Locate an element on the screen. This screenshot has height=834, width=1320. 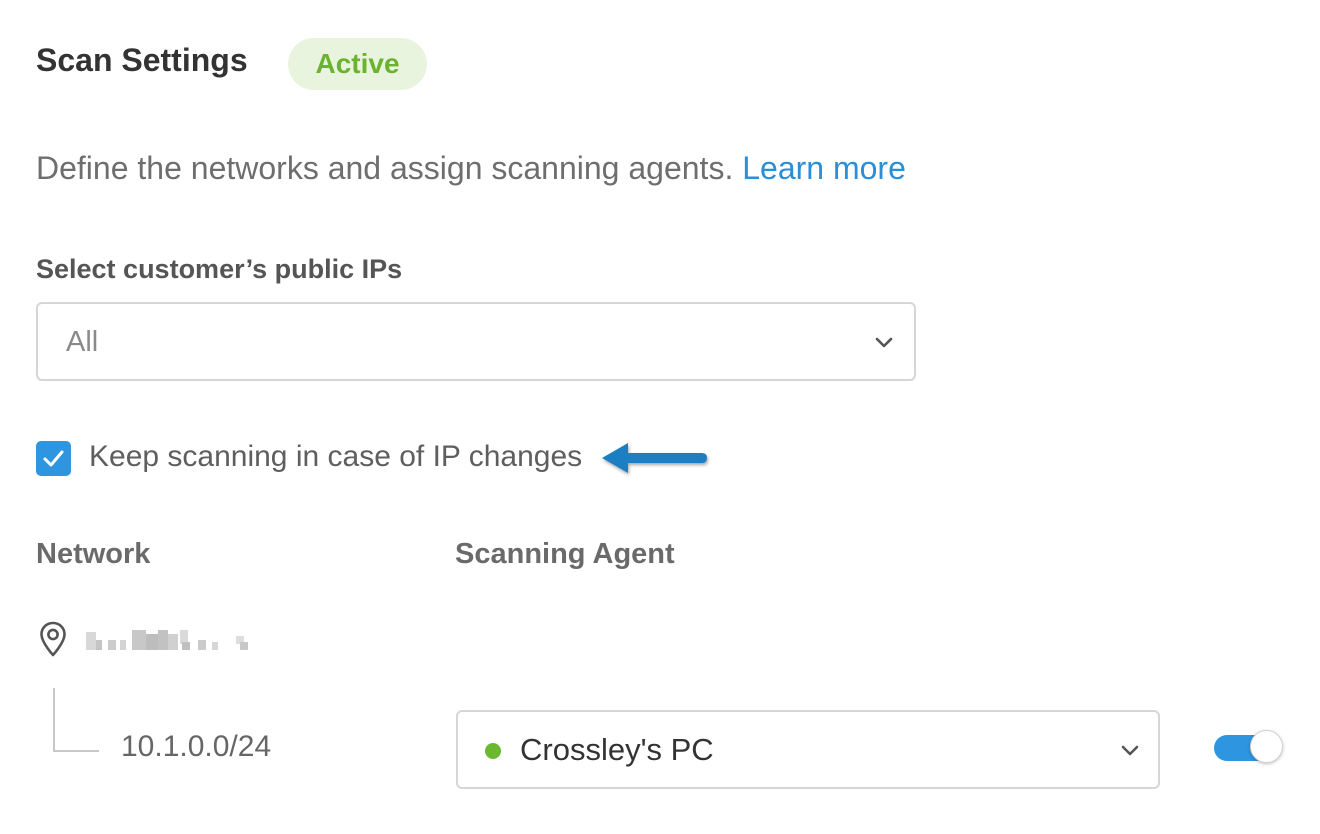
keep-scanning-checkbox is located at coordinates (53, 458).